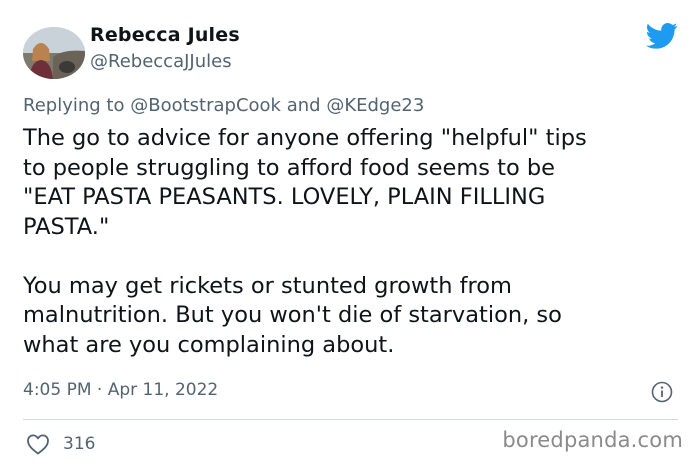  Describe the element at coordinates (79, 444) in the screenshot. I see `like-count: 316` at that location.